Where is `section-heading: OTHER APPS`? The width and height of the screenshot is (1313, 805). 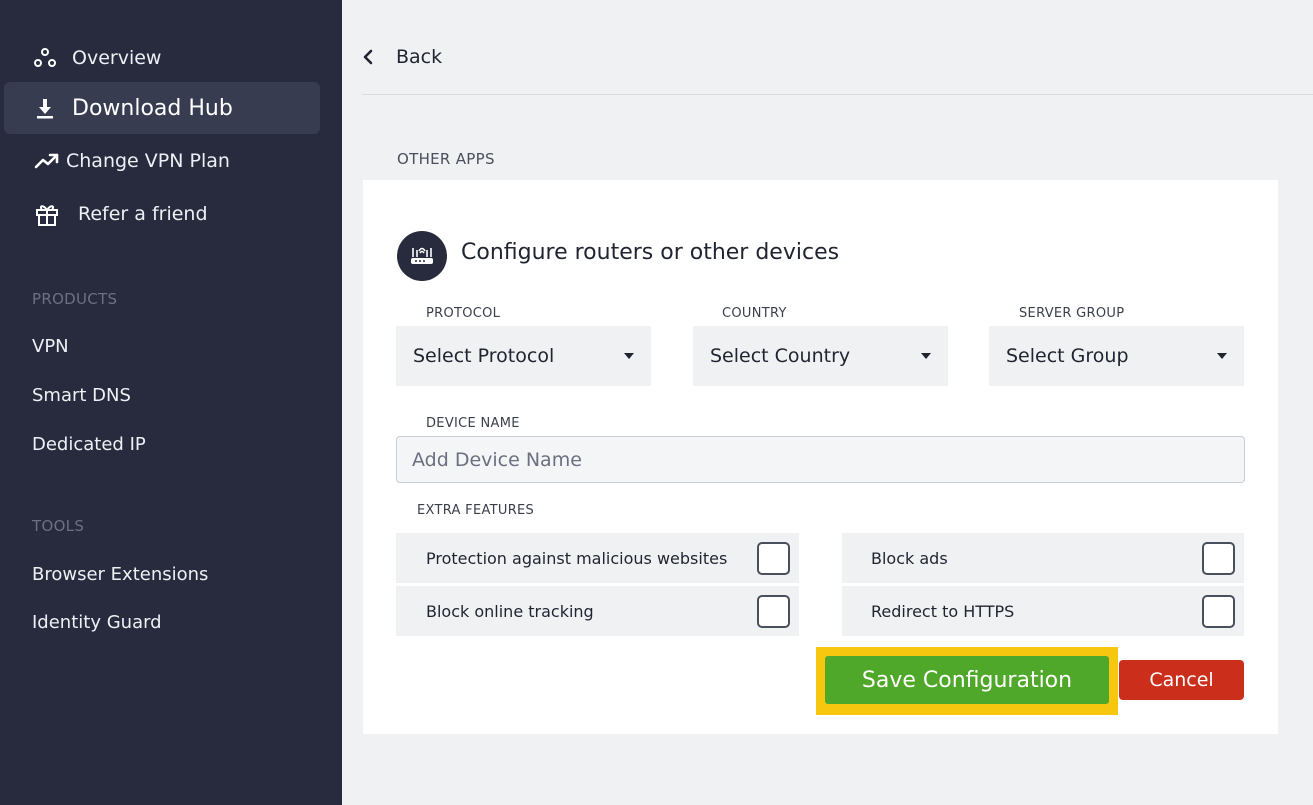 section-heading: OTHER APPS is located at coordinates (446, 159).